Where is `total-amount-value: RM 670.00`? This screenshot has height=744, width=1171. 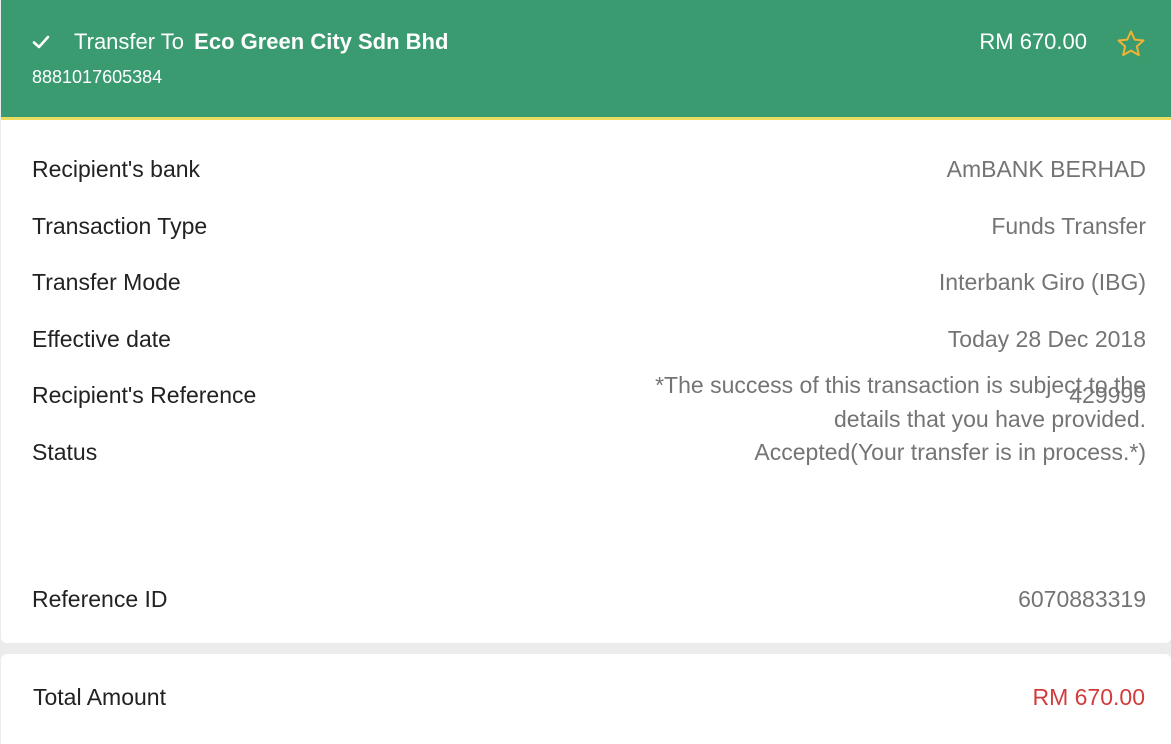
total-amount-value: RM 670.00 is located at coordinates (1088, 697).